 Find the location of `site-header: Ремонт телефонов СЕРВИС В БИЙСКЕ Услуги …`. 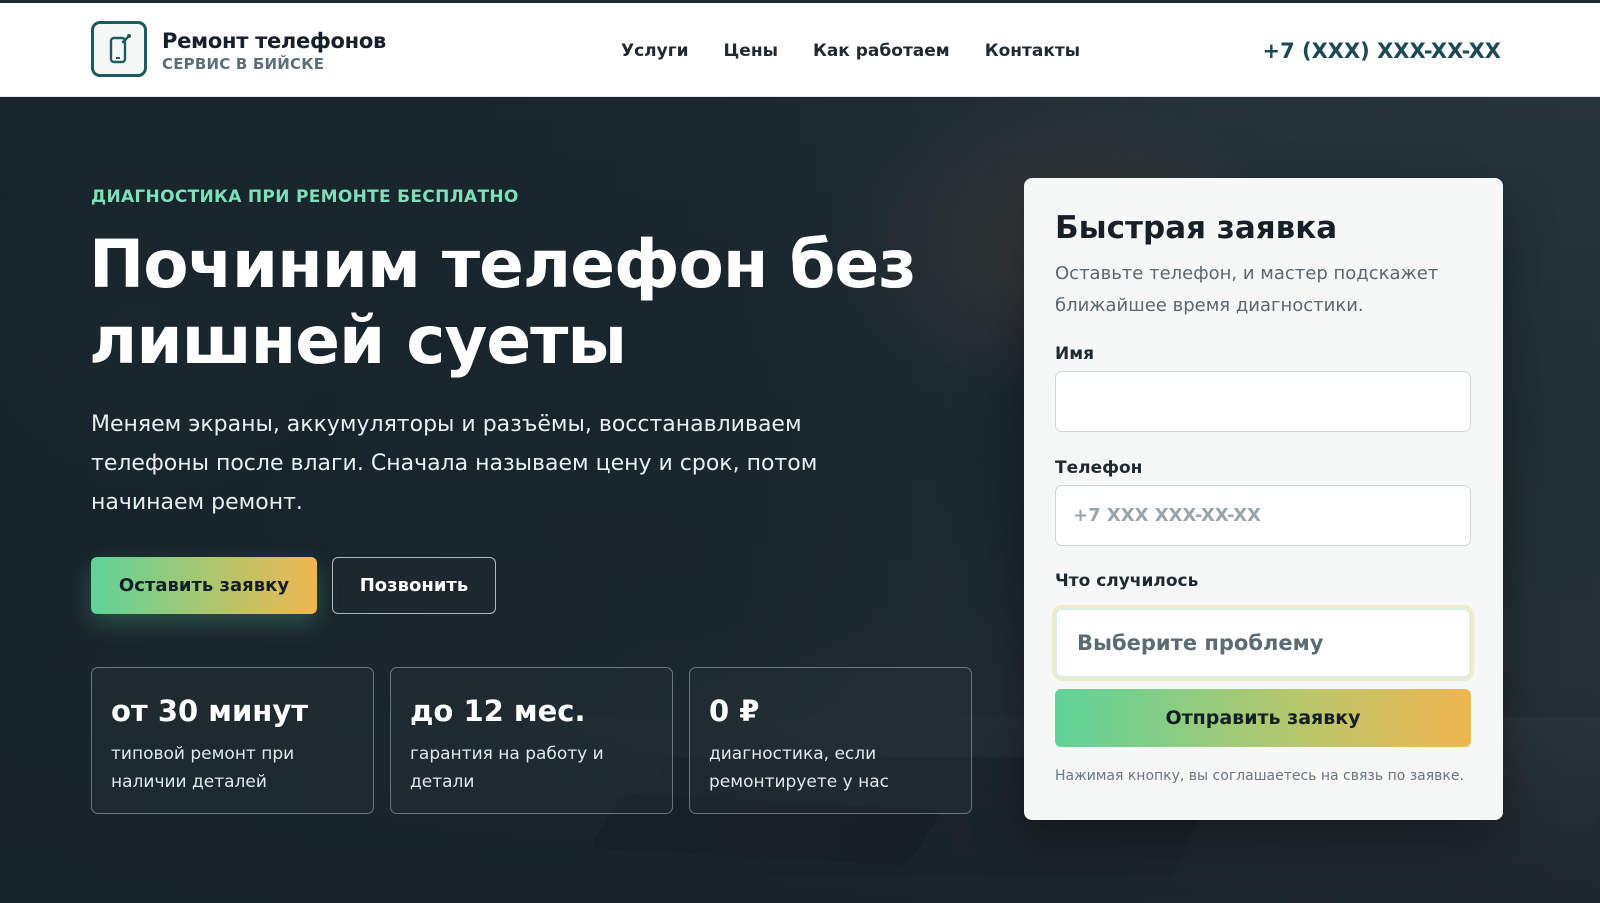

site-header: Ремонт телефонов СЕРВИС В БИЙСКЕ Услуги … is located at coordinates (800, 50).